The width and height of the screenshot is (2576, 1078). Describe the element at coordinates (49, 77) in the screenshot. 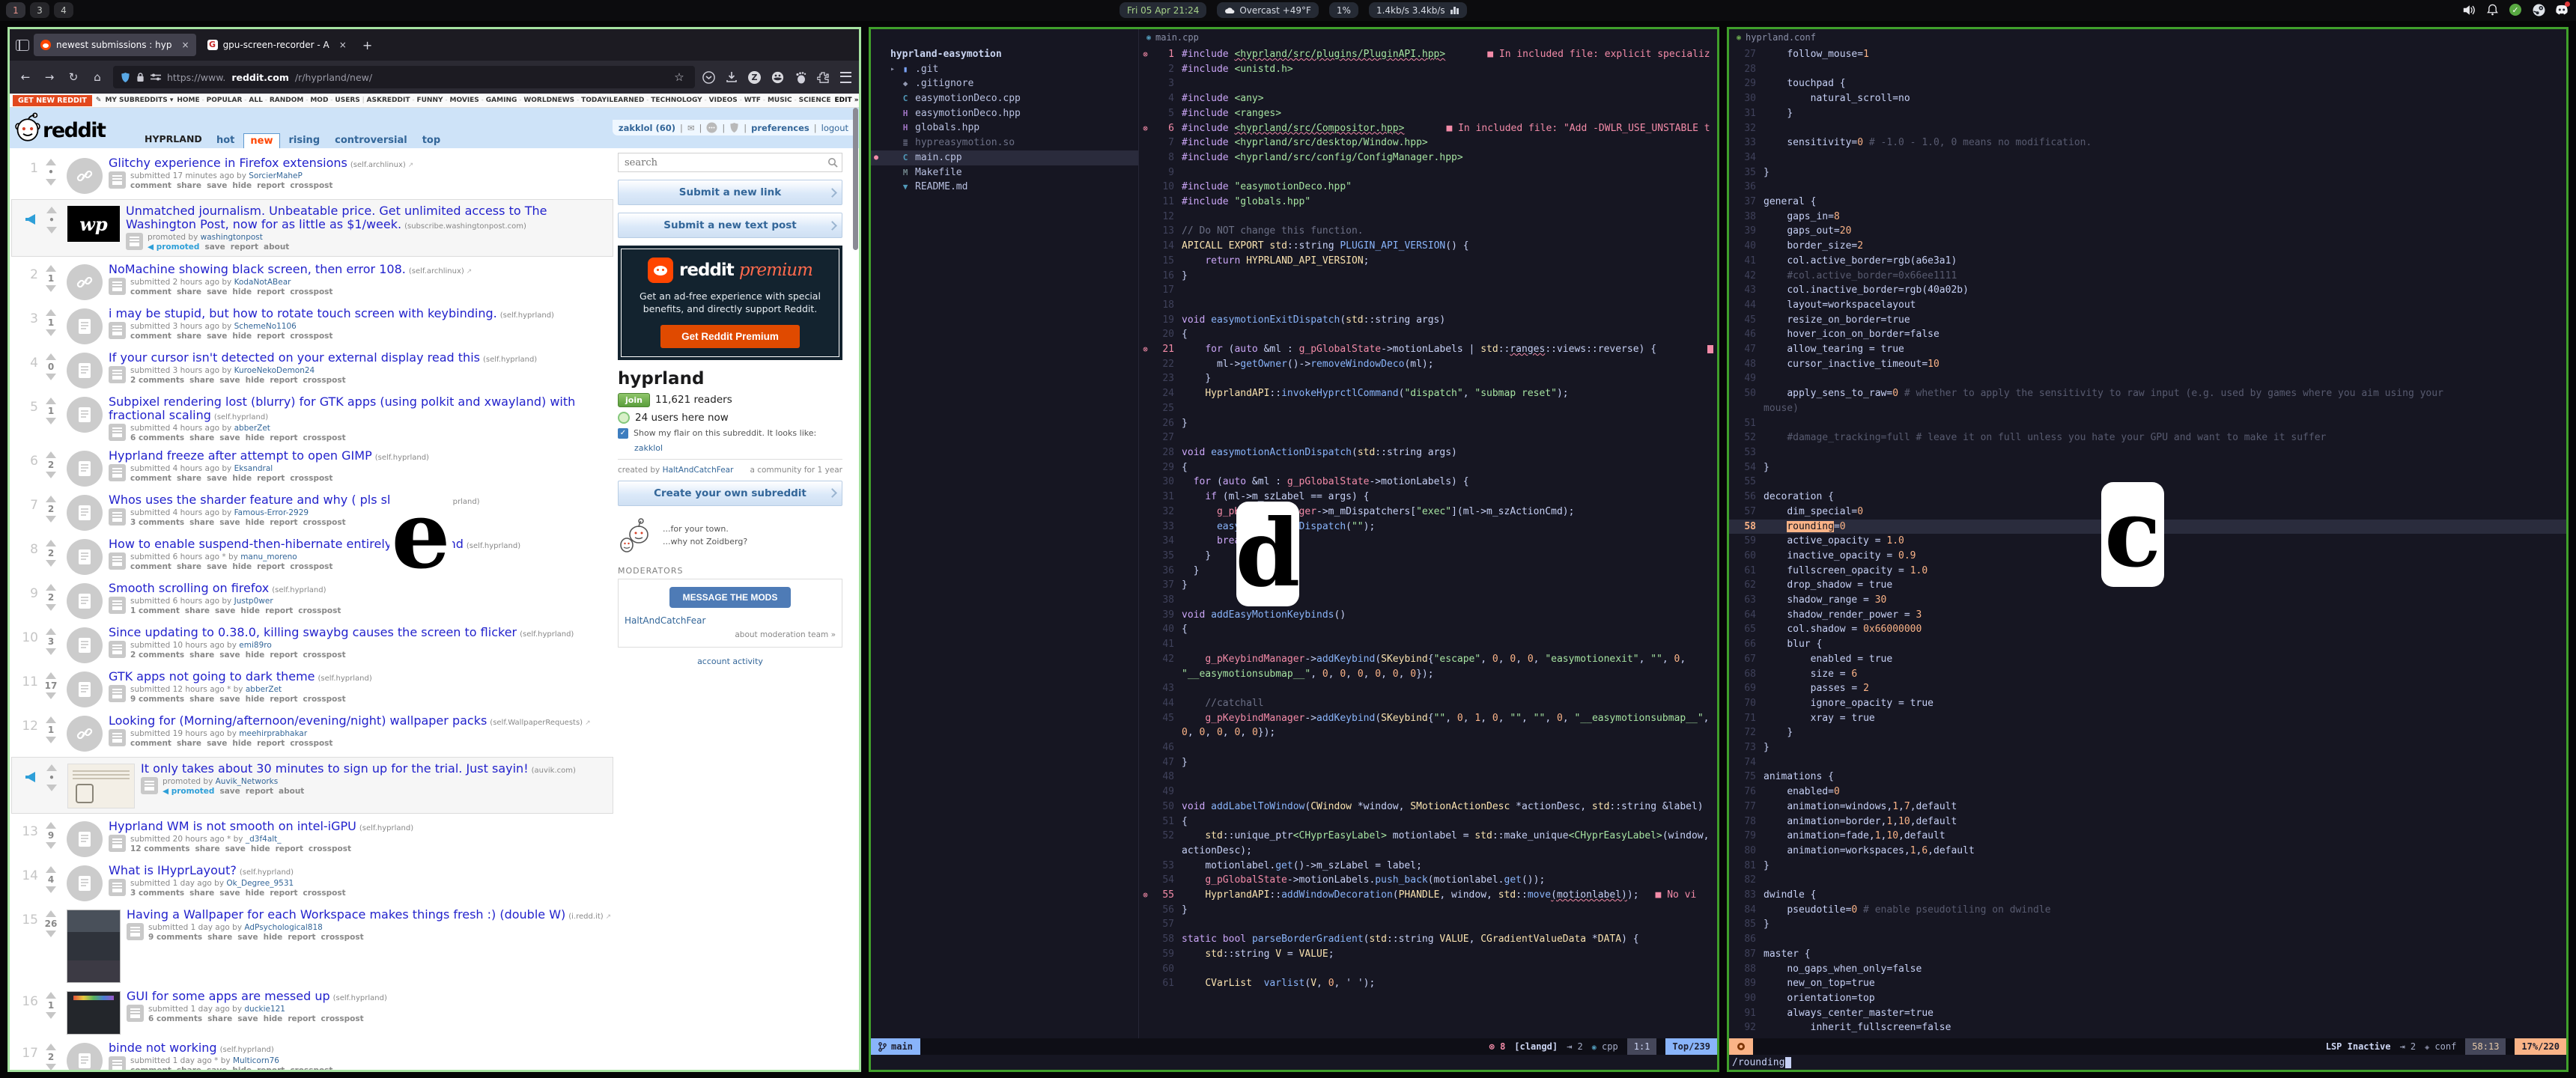

I see `forward-icon: →` at that location.